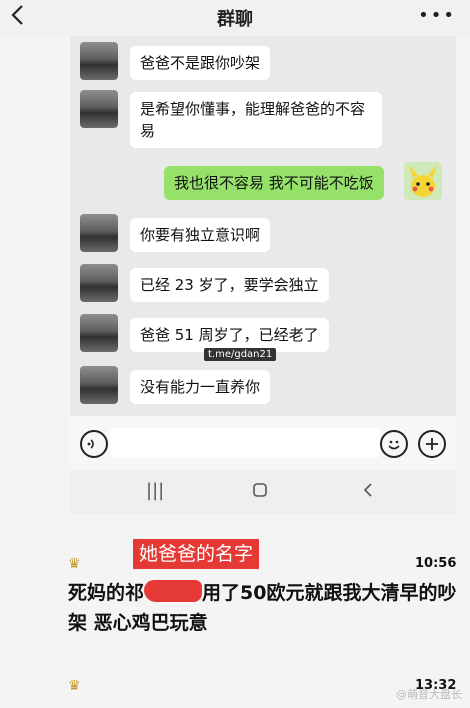 The image size is (470, 708). I want to click on system-nav-bar: |||, so click(263, 492).